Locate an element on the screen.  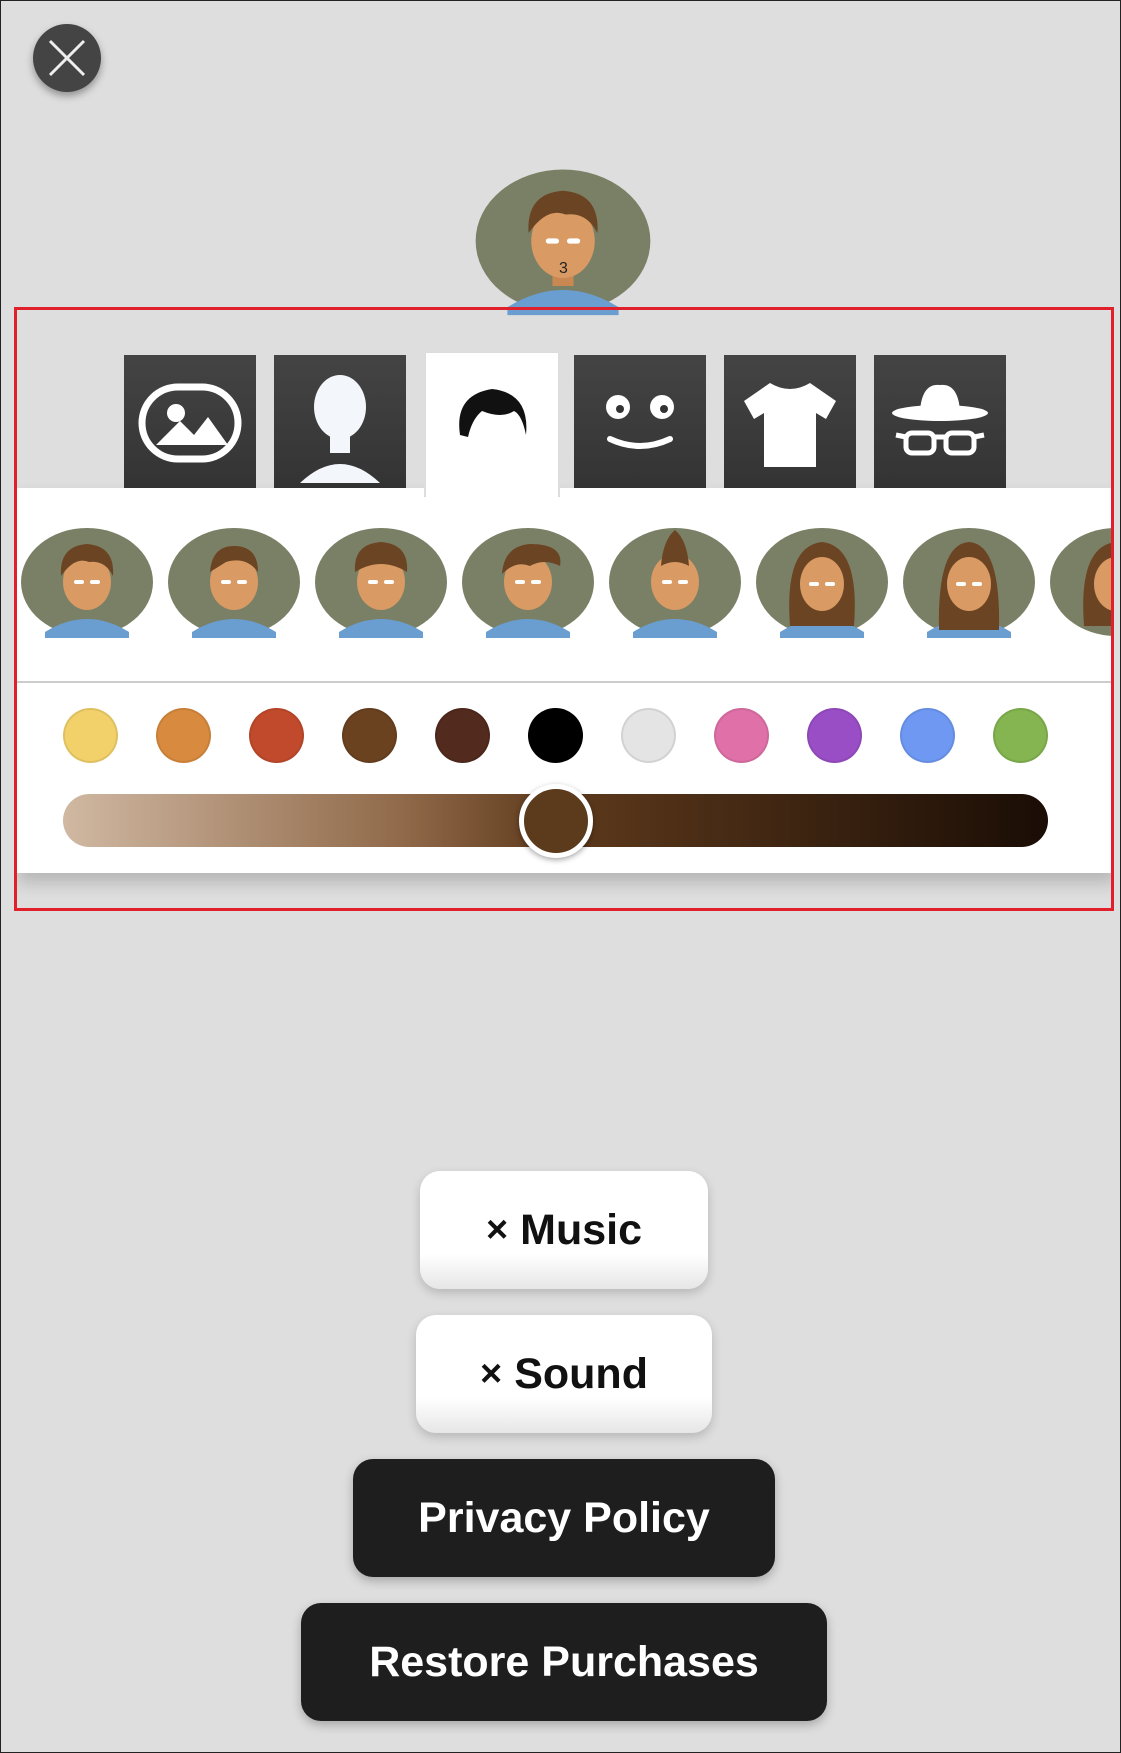
privacy-policy-label: Privacy Policy is located at coordinates (564, 1517).